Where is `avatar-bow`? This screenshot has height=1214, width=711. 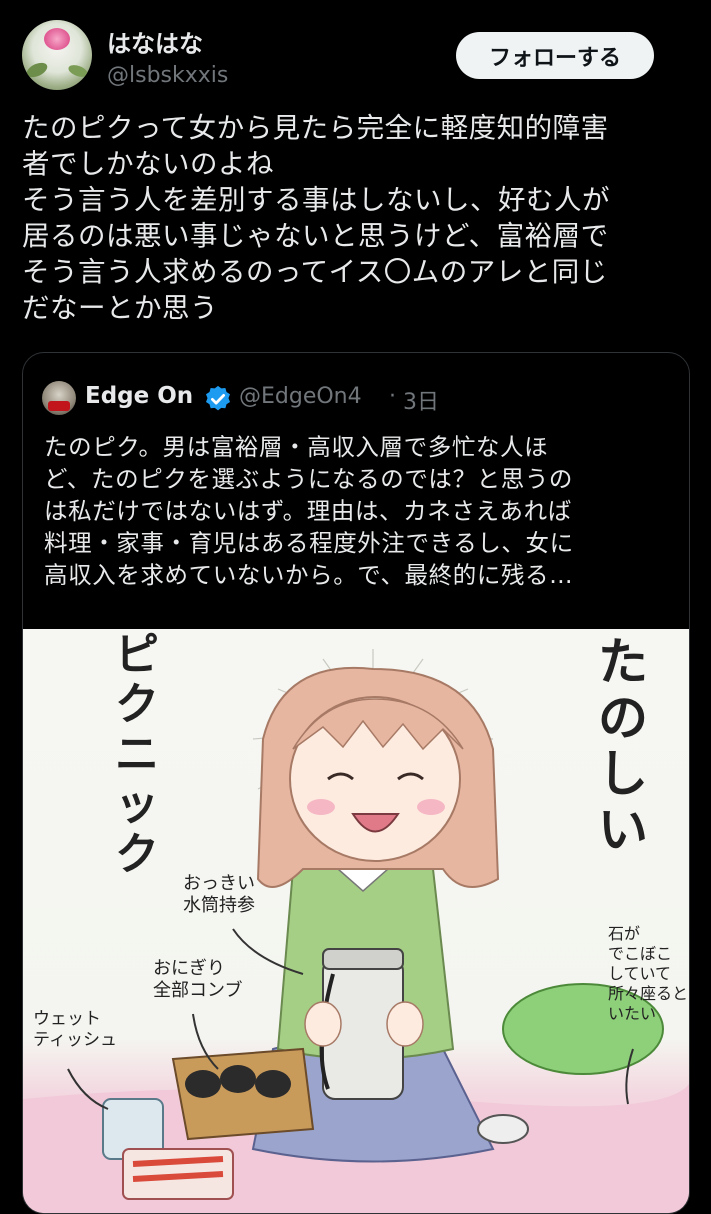
avatar-bow is located at coordinates (59, 406).